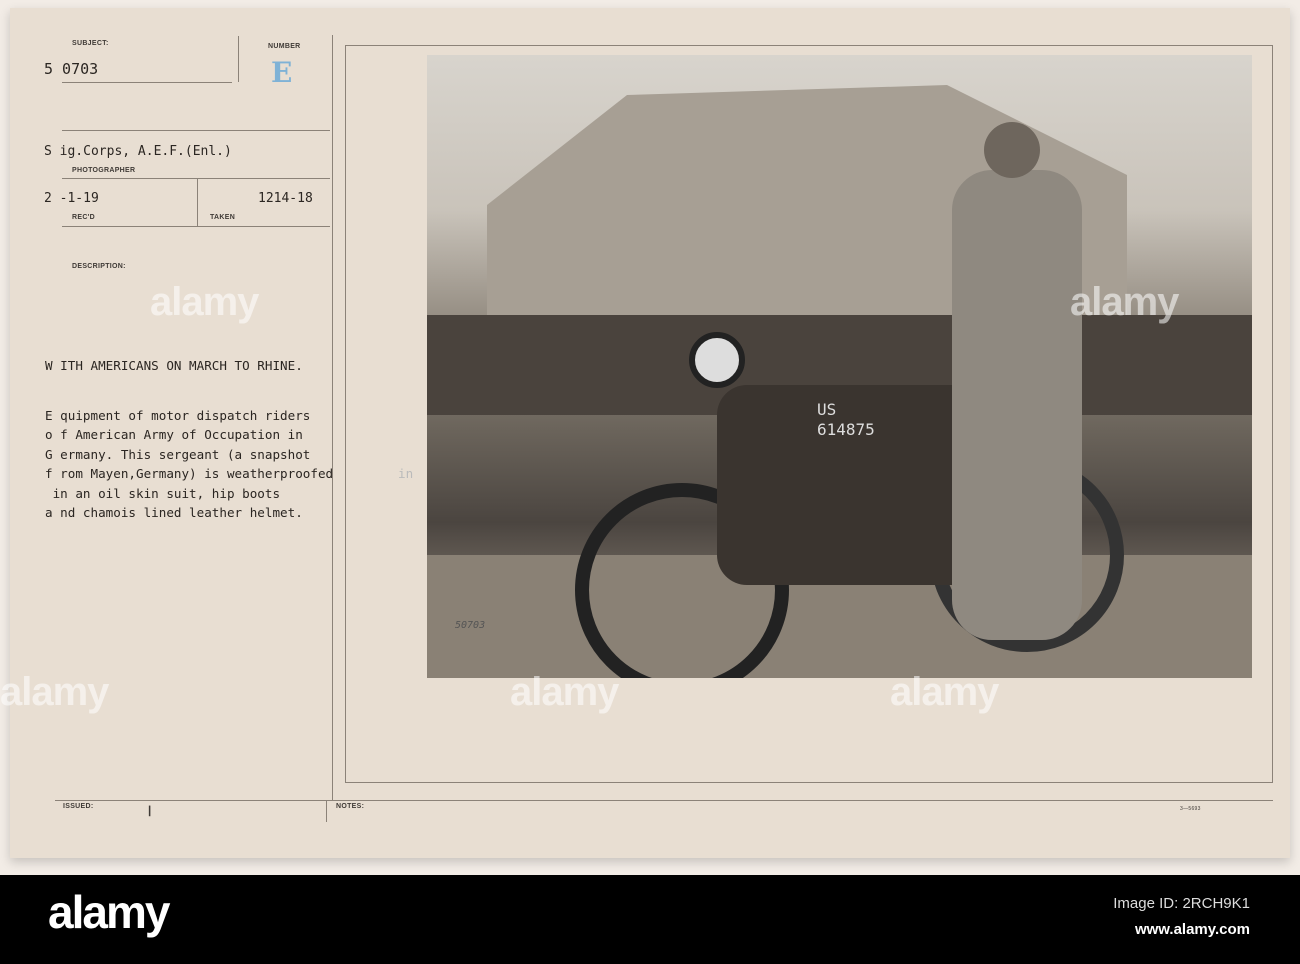  Describe the element at coordinates (717, 360) in the screenshot. I see `headlight` at that location.